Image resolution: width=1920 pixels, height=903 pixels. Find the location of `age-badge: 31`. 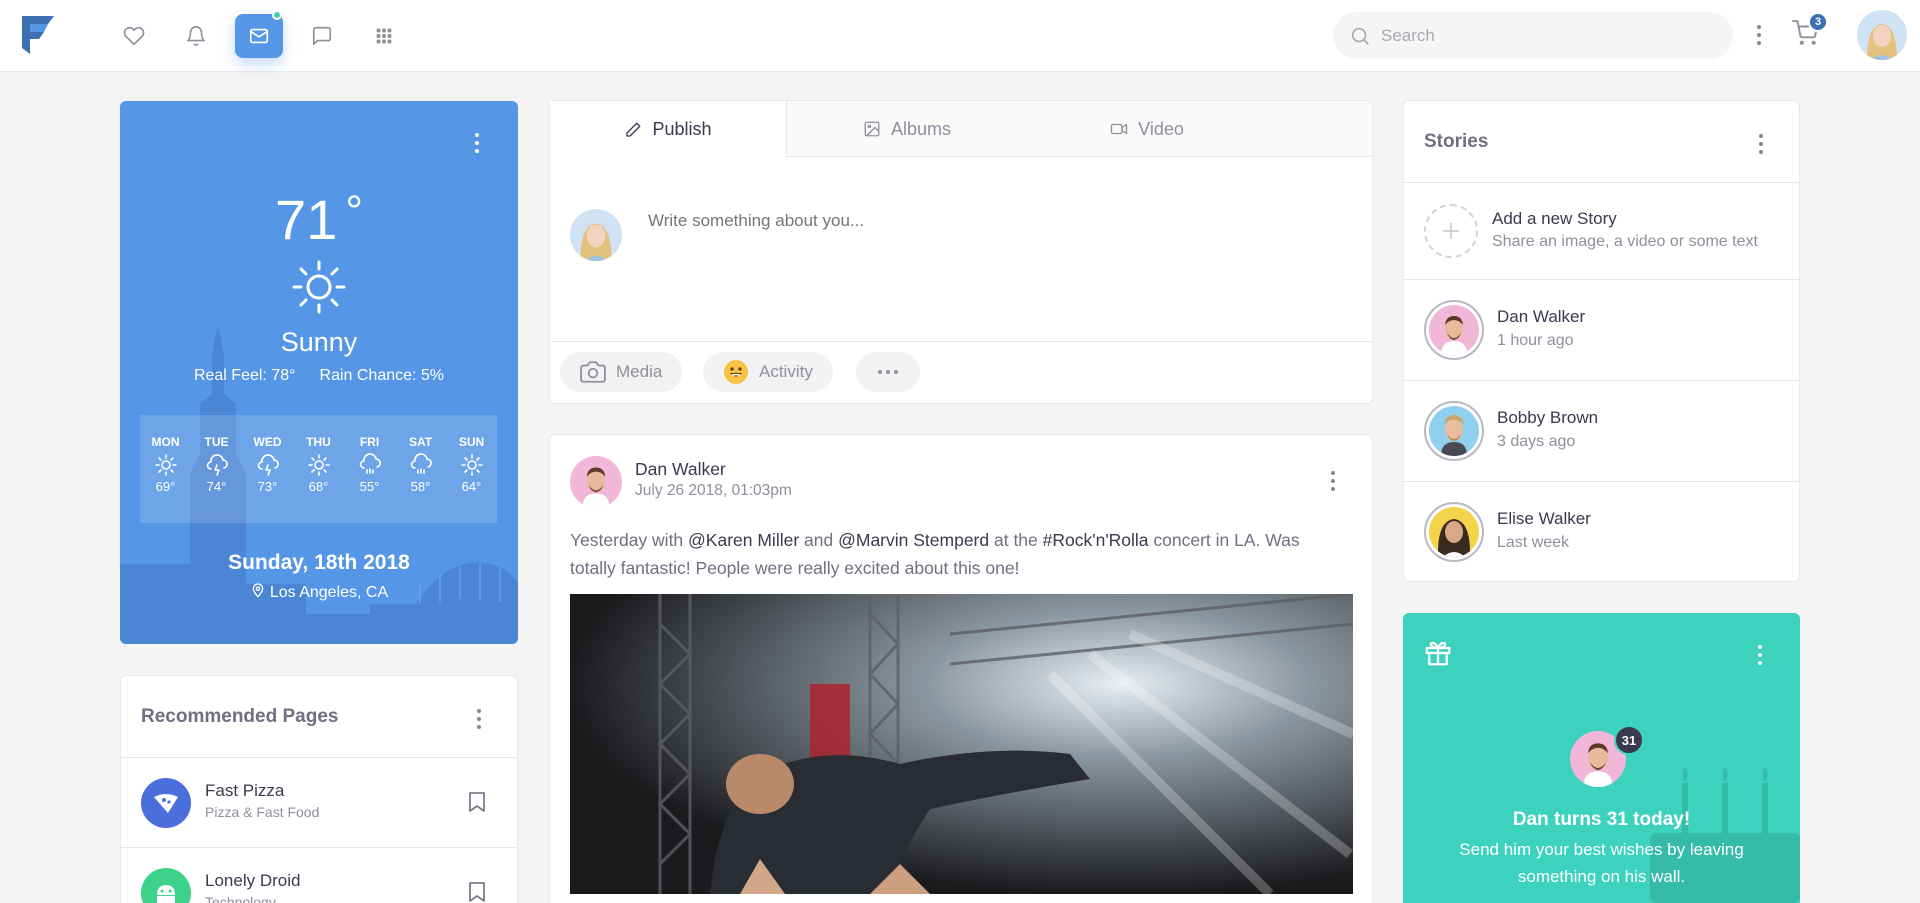

age-badge: 31 is located at coordinates (1629, 740).